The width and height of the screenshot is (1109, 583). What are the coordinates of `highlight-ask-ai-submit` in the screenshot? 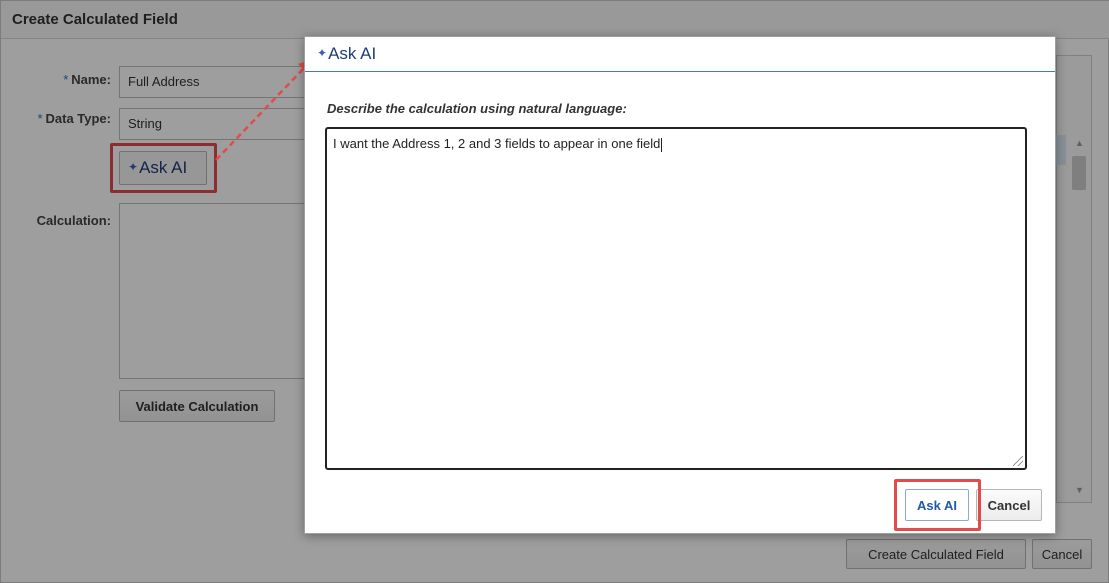 It's located at (937, 505).